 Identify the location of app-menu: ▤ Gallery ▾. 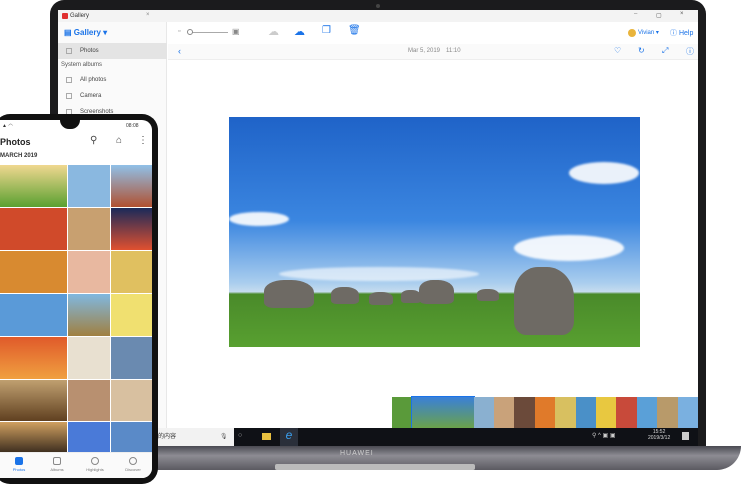
(85, 32).